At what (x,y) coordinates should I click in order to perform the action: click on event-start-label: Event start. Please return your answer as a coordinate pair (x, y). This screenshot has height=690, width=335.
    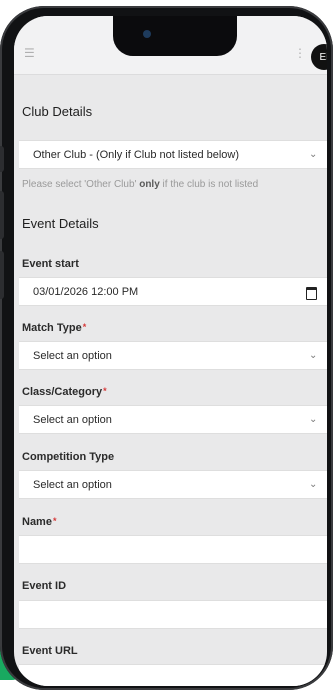
    Looking at the image, I should click on (50, 264).